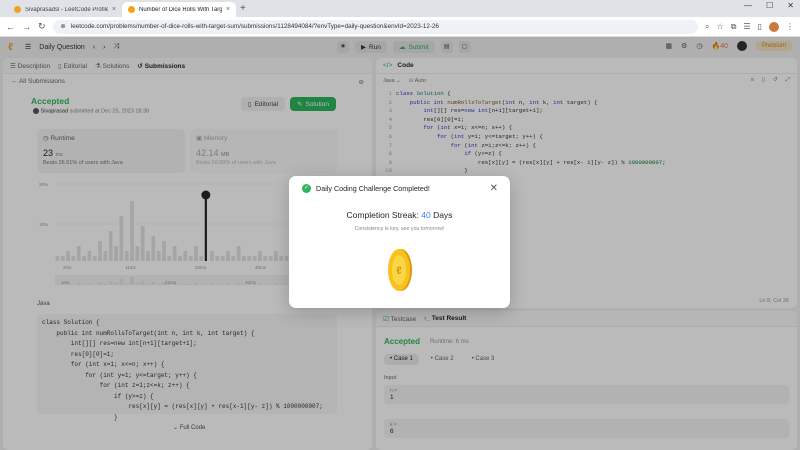 The width and height of the screenshot is (800, 450). Describe the element at coordinates (443, 215) in the screenshot. I see `streak-unit: Days` at that location.